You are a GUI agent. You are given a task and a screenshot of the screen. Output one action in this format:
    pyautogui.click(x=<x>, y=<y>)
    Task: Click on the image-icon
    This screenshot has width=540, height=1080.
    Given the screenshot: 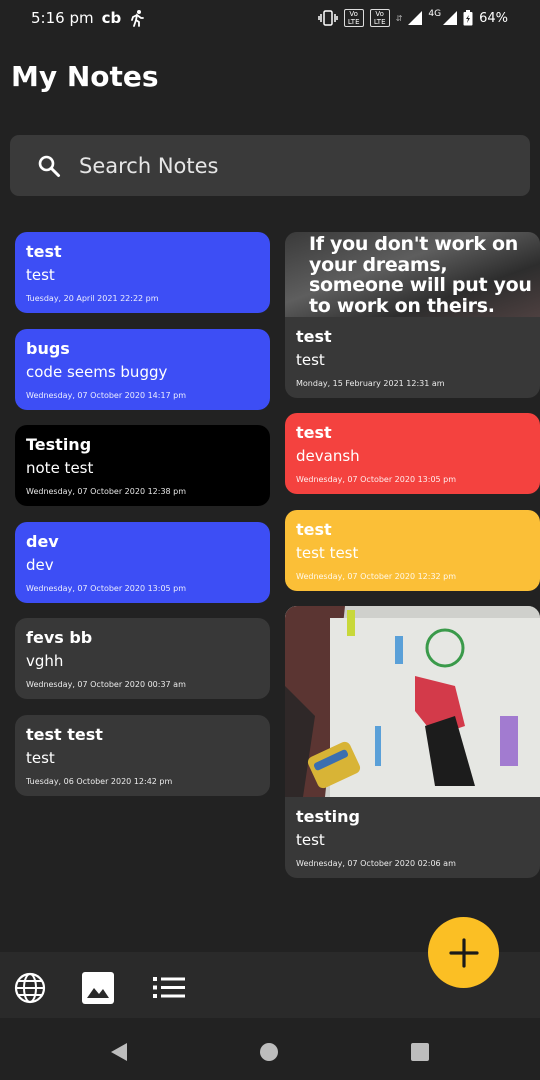 What is the action you would take?
    pyautogui.click(x=98, y=990)
    